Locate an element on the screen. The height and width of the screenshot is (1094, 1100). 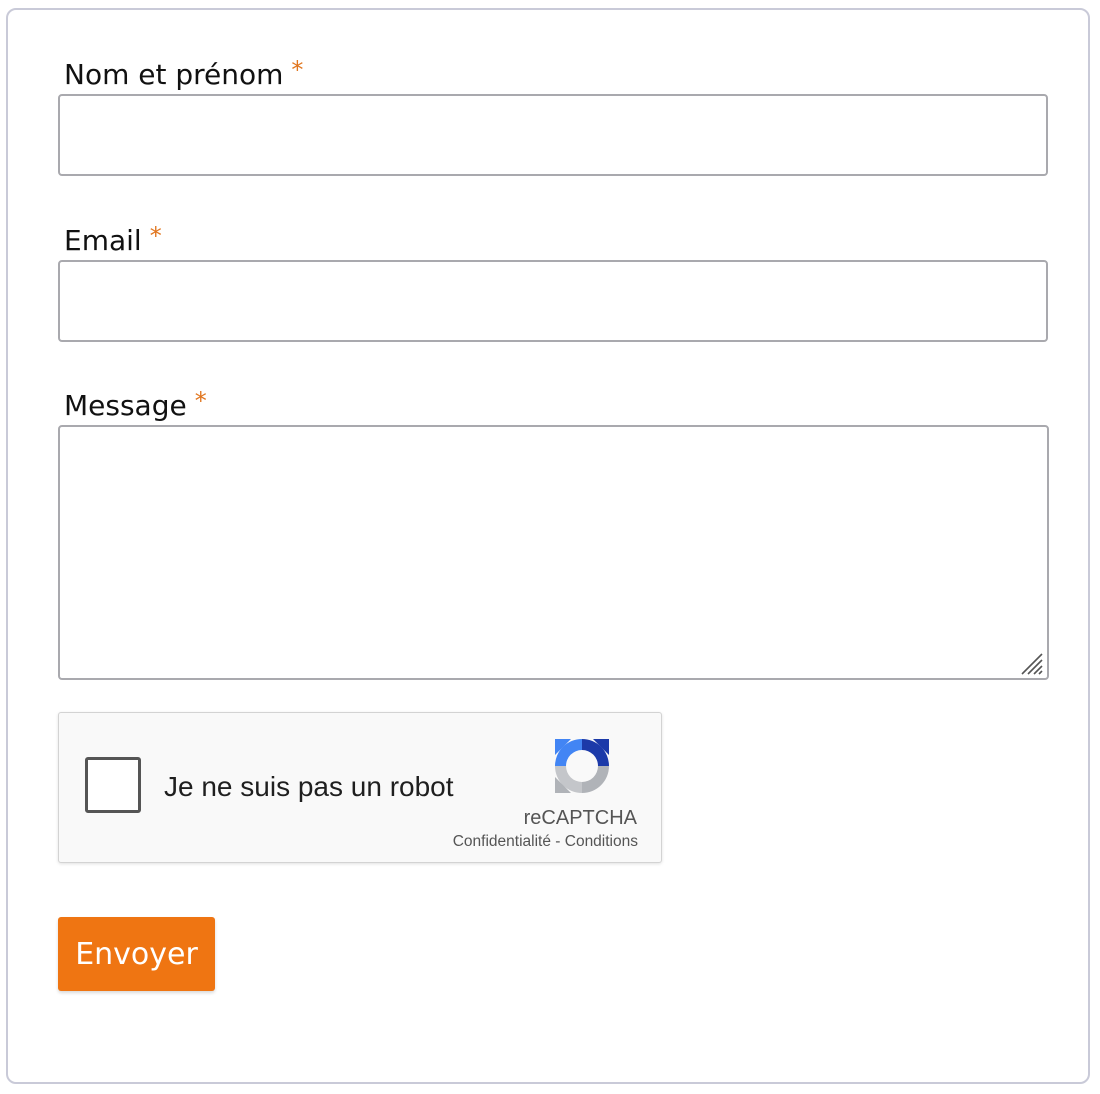
email-label: Email * is located at coordinates (113, 240).